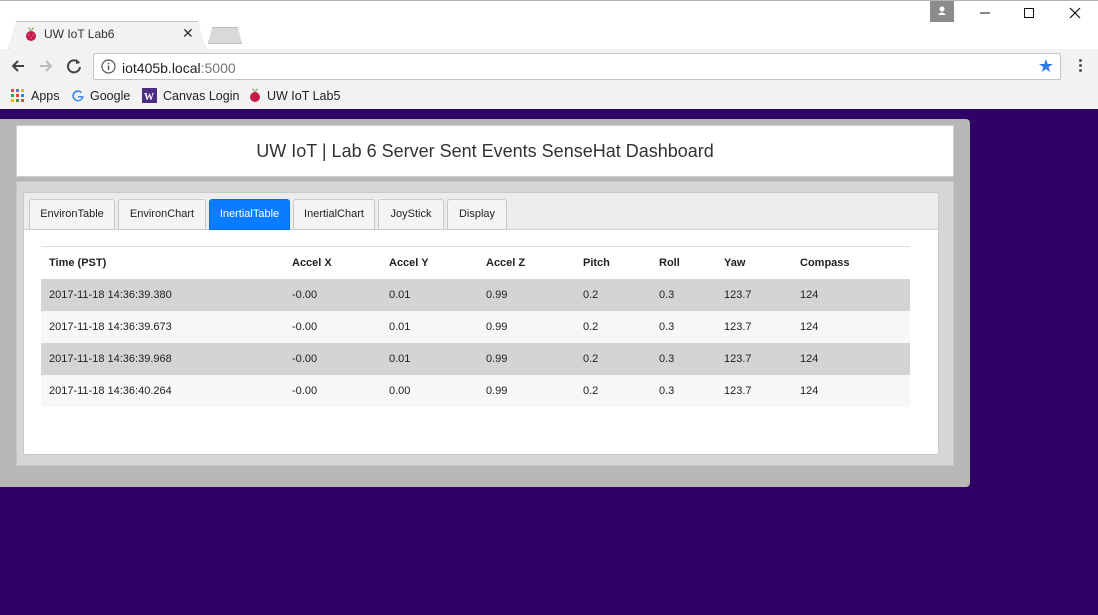  What do you see at coordinates (78, 96) in the screenshot?
I see `google-icon` at bounding box center [78, 96].